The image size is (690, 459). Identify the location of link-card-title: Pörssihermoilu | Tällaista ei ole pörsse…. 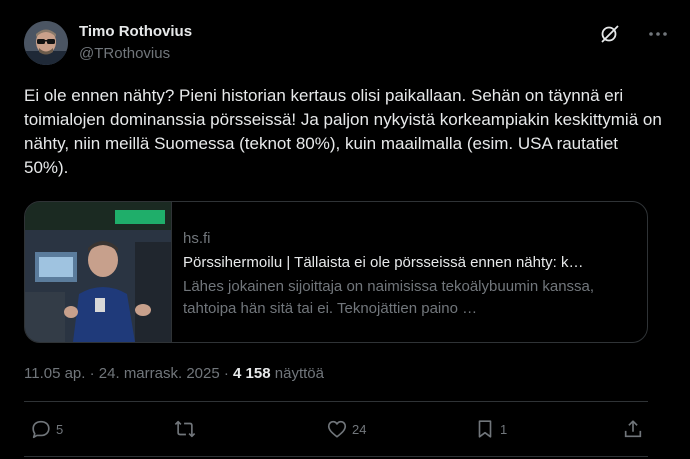
(383, 262).